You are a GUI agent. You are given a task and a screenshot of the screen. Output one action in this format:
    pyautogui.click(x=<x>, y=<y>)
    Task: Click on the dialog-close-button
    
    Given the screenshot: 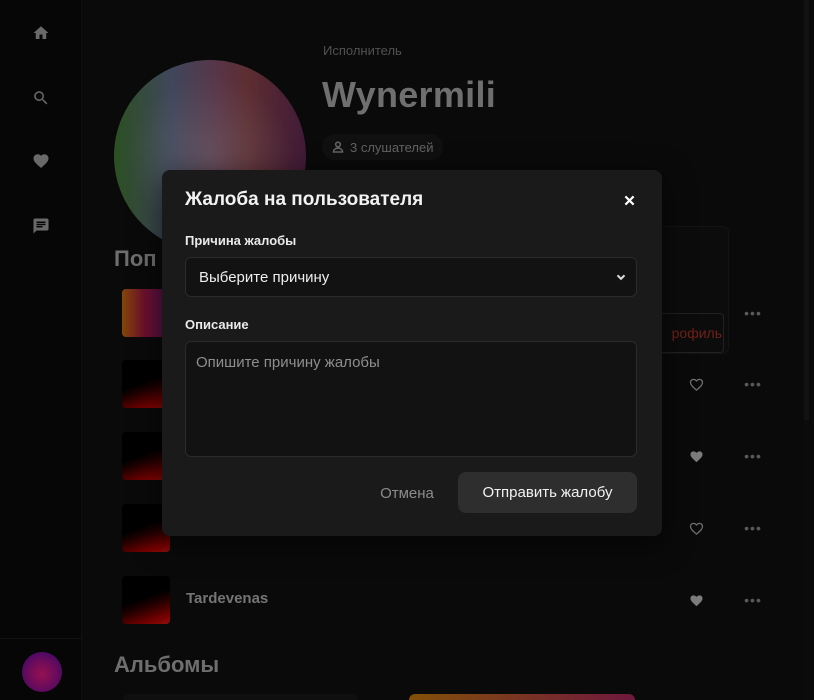 What is the action you would take?
    pyautogui.click(x=629, y=200)
    